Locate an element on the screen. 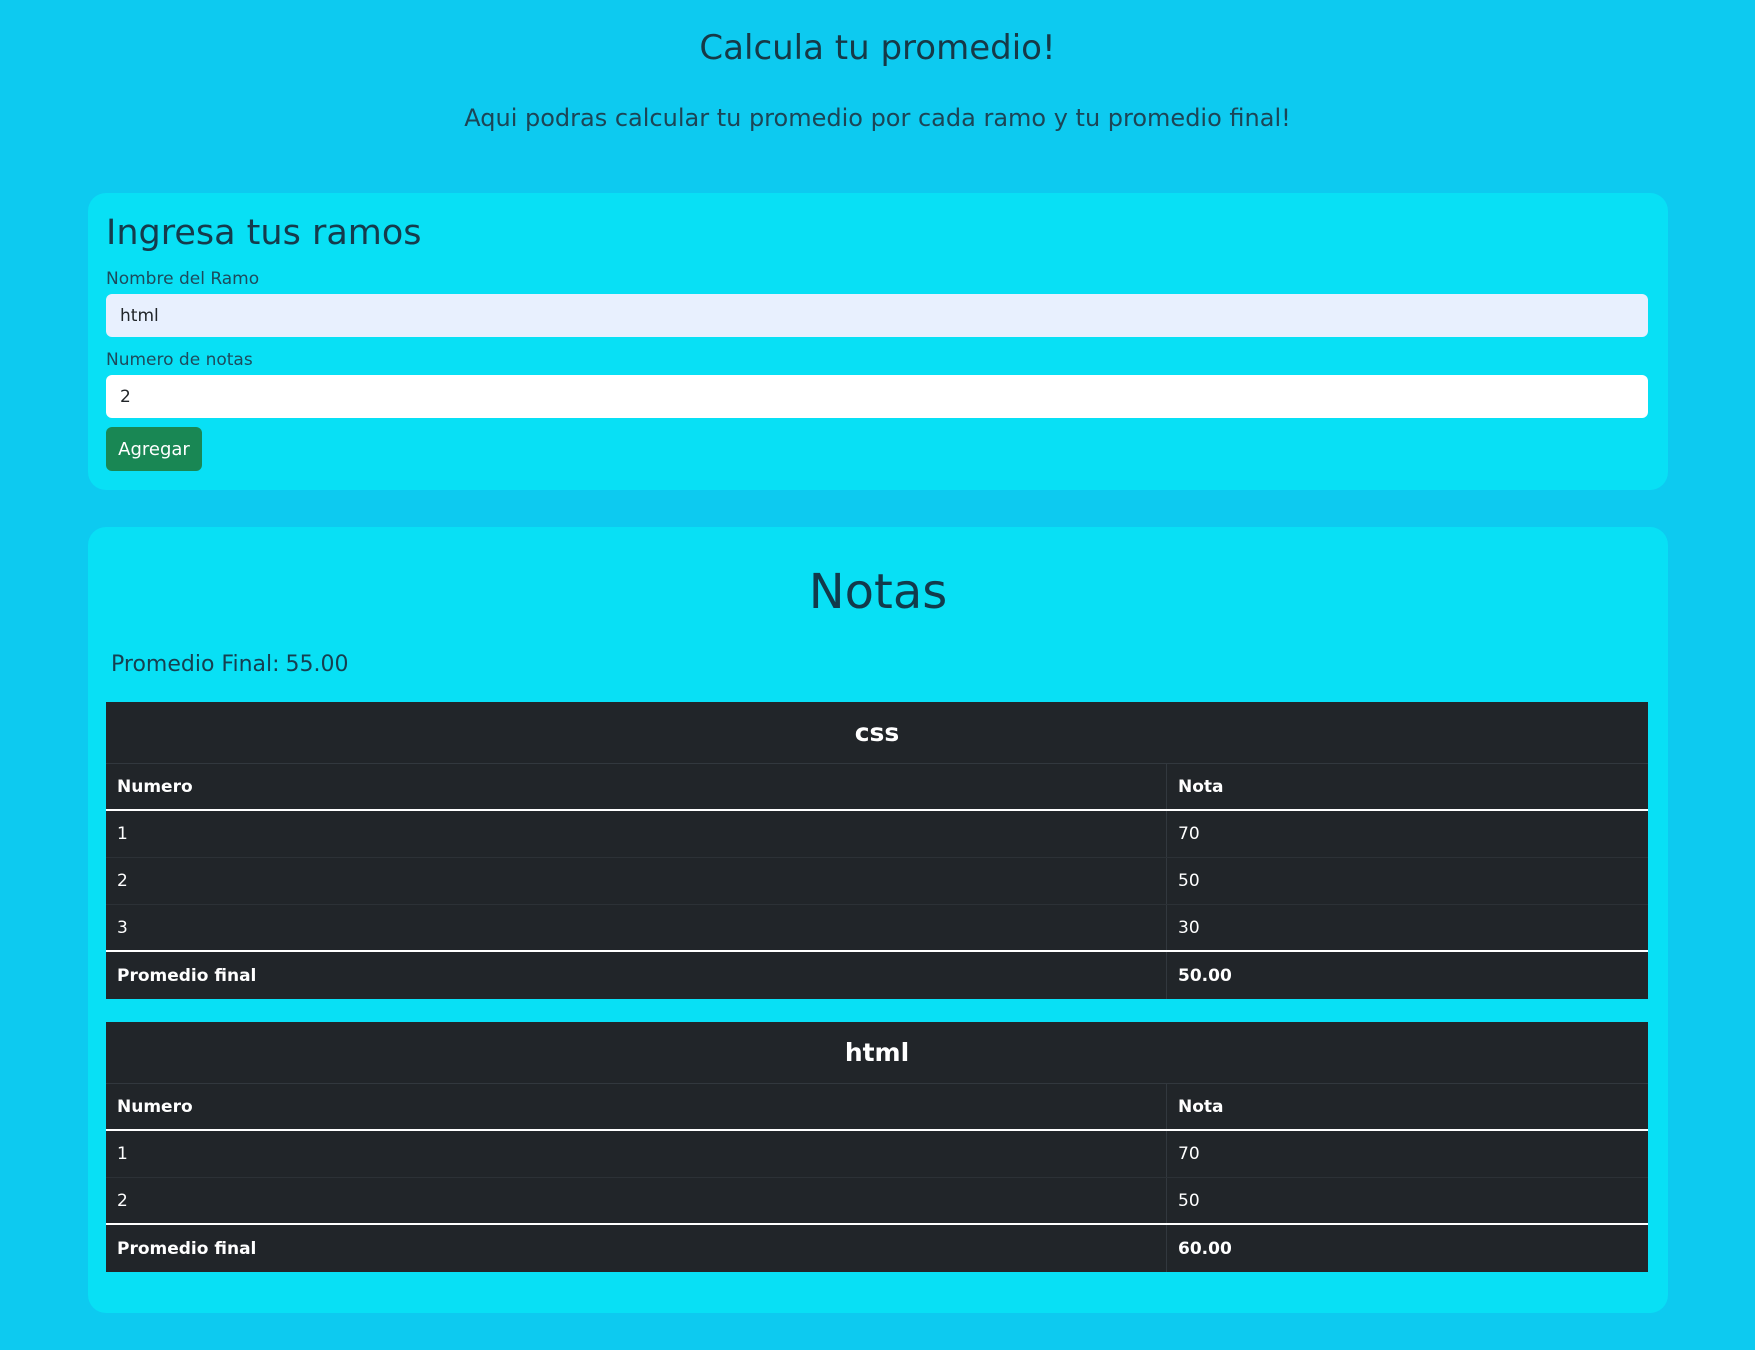 The width and height of the screenshot is (1755, 1350). cell-numero: 3 is located at coordinates (636, 927).